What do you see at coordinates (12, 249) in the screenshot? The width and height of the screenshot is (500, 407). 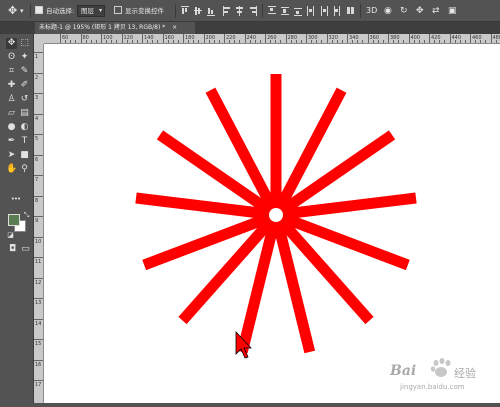 I see `quick-mask-icon: ◘` at bounding box center [12, 249].